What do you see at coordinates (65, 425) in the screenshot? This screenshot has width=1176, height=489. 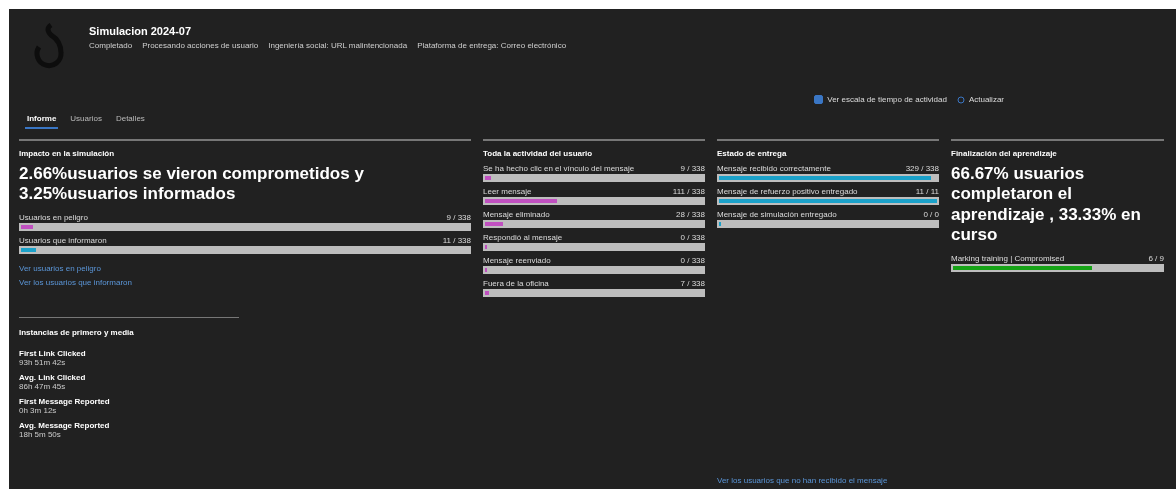 I see `metric-label: Avg. Message Reported` at bounding box center [65, 425].